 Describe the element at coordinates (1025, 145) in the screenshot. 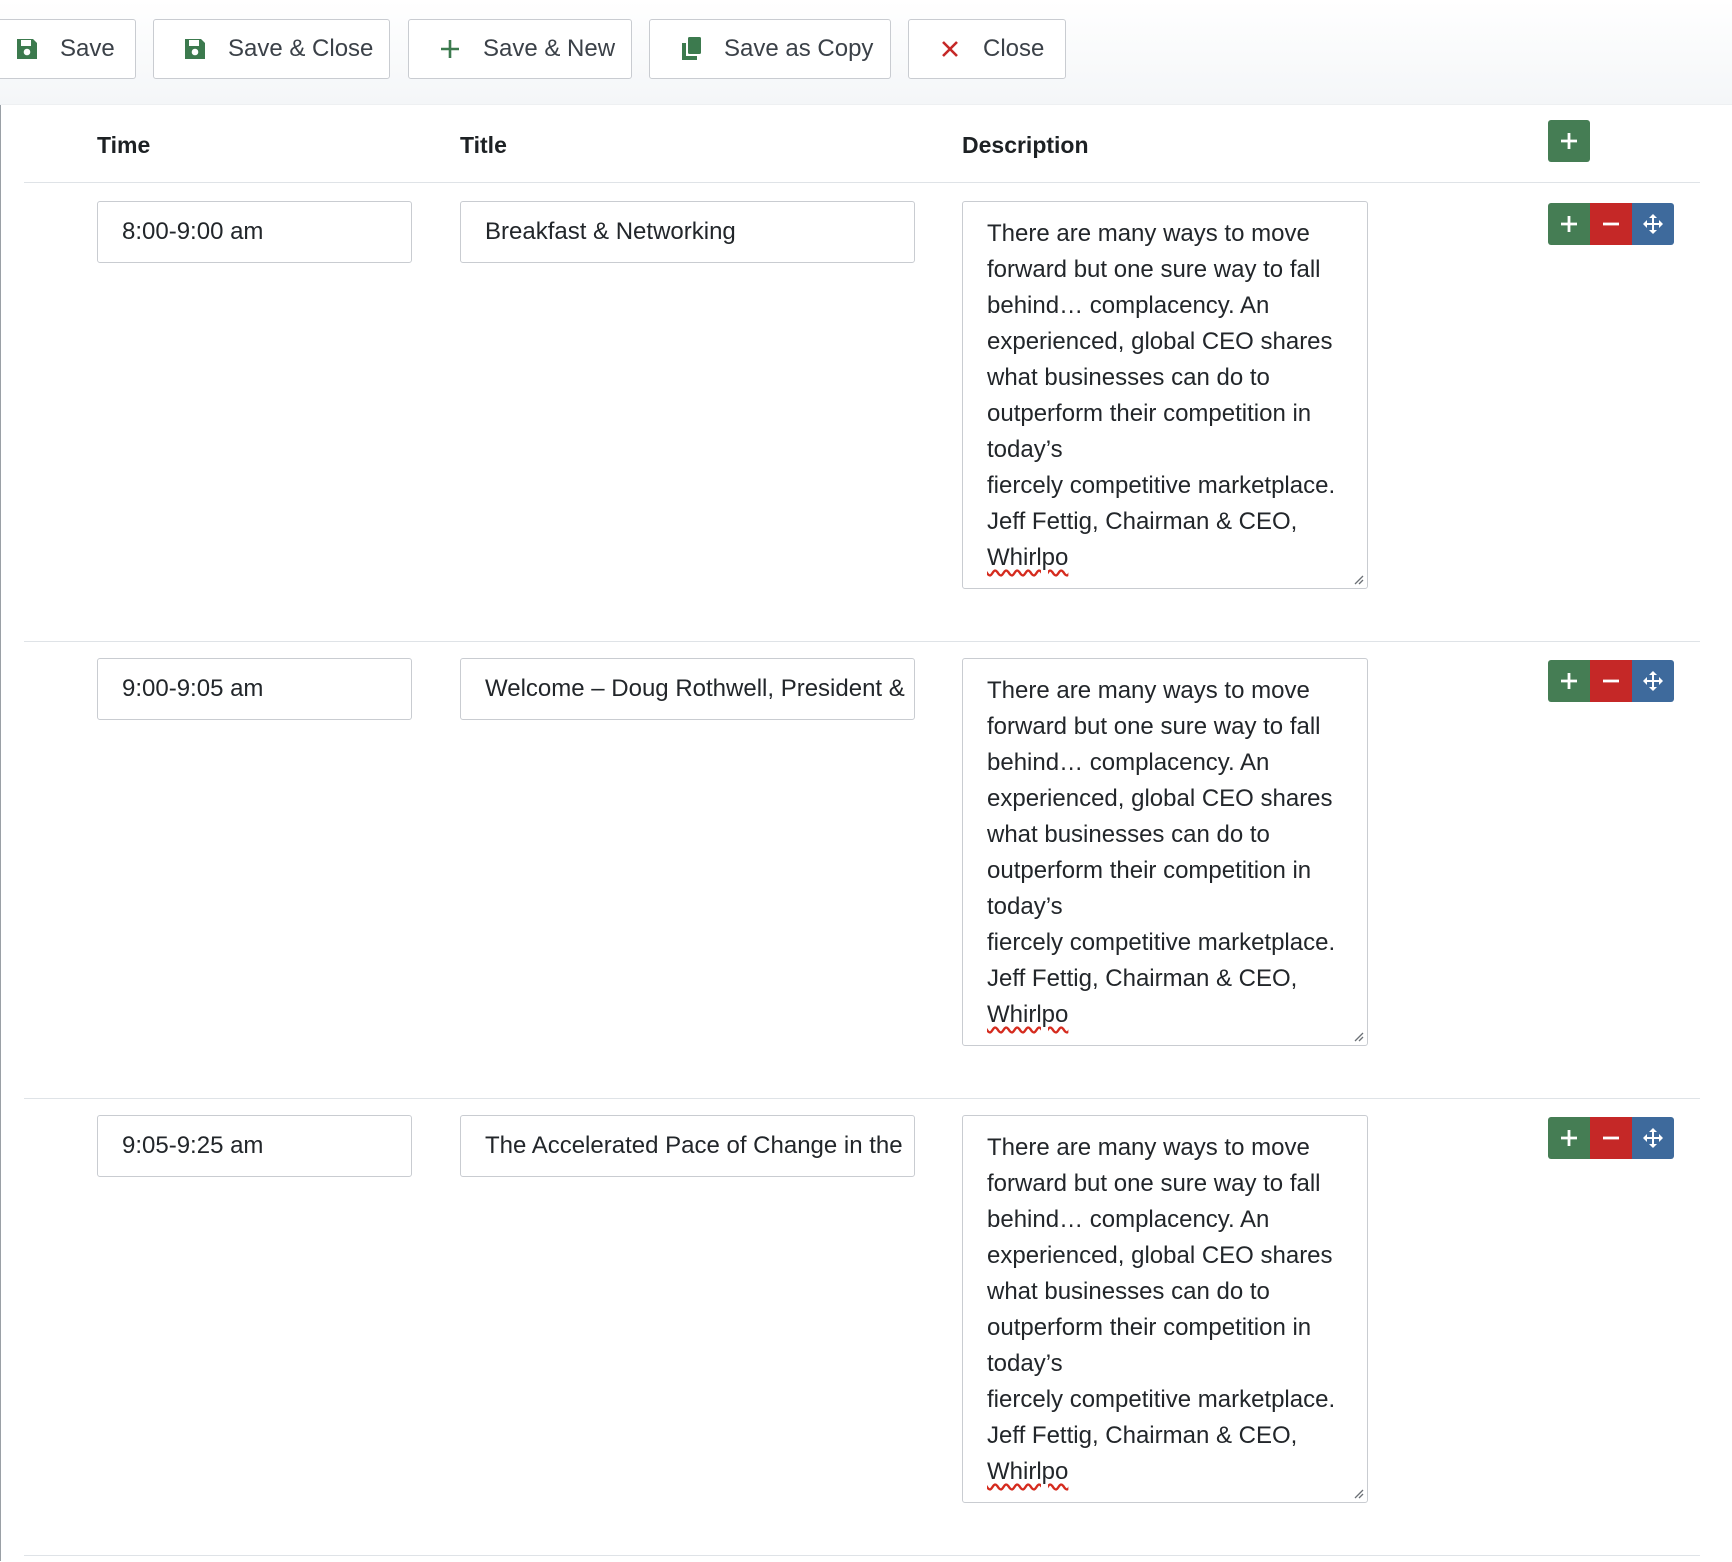

I see `column-header-description: Description` at that location.